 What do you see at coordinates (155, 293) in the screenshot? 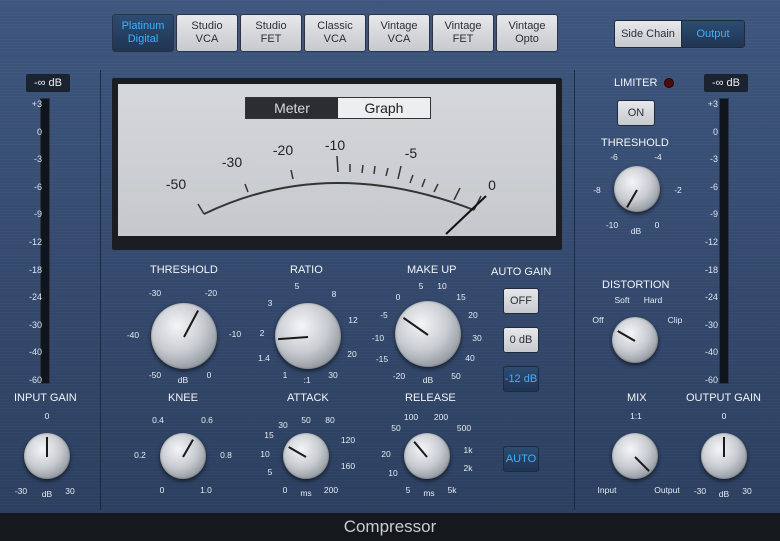
I see `threshold-scale-label: -30` at bounding box center [155, 293].